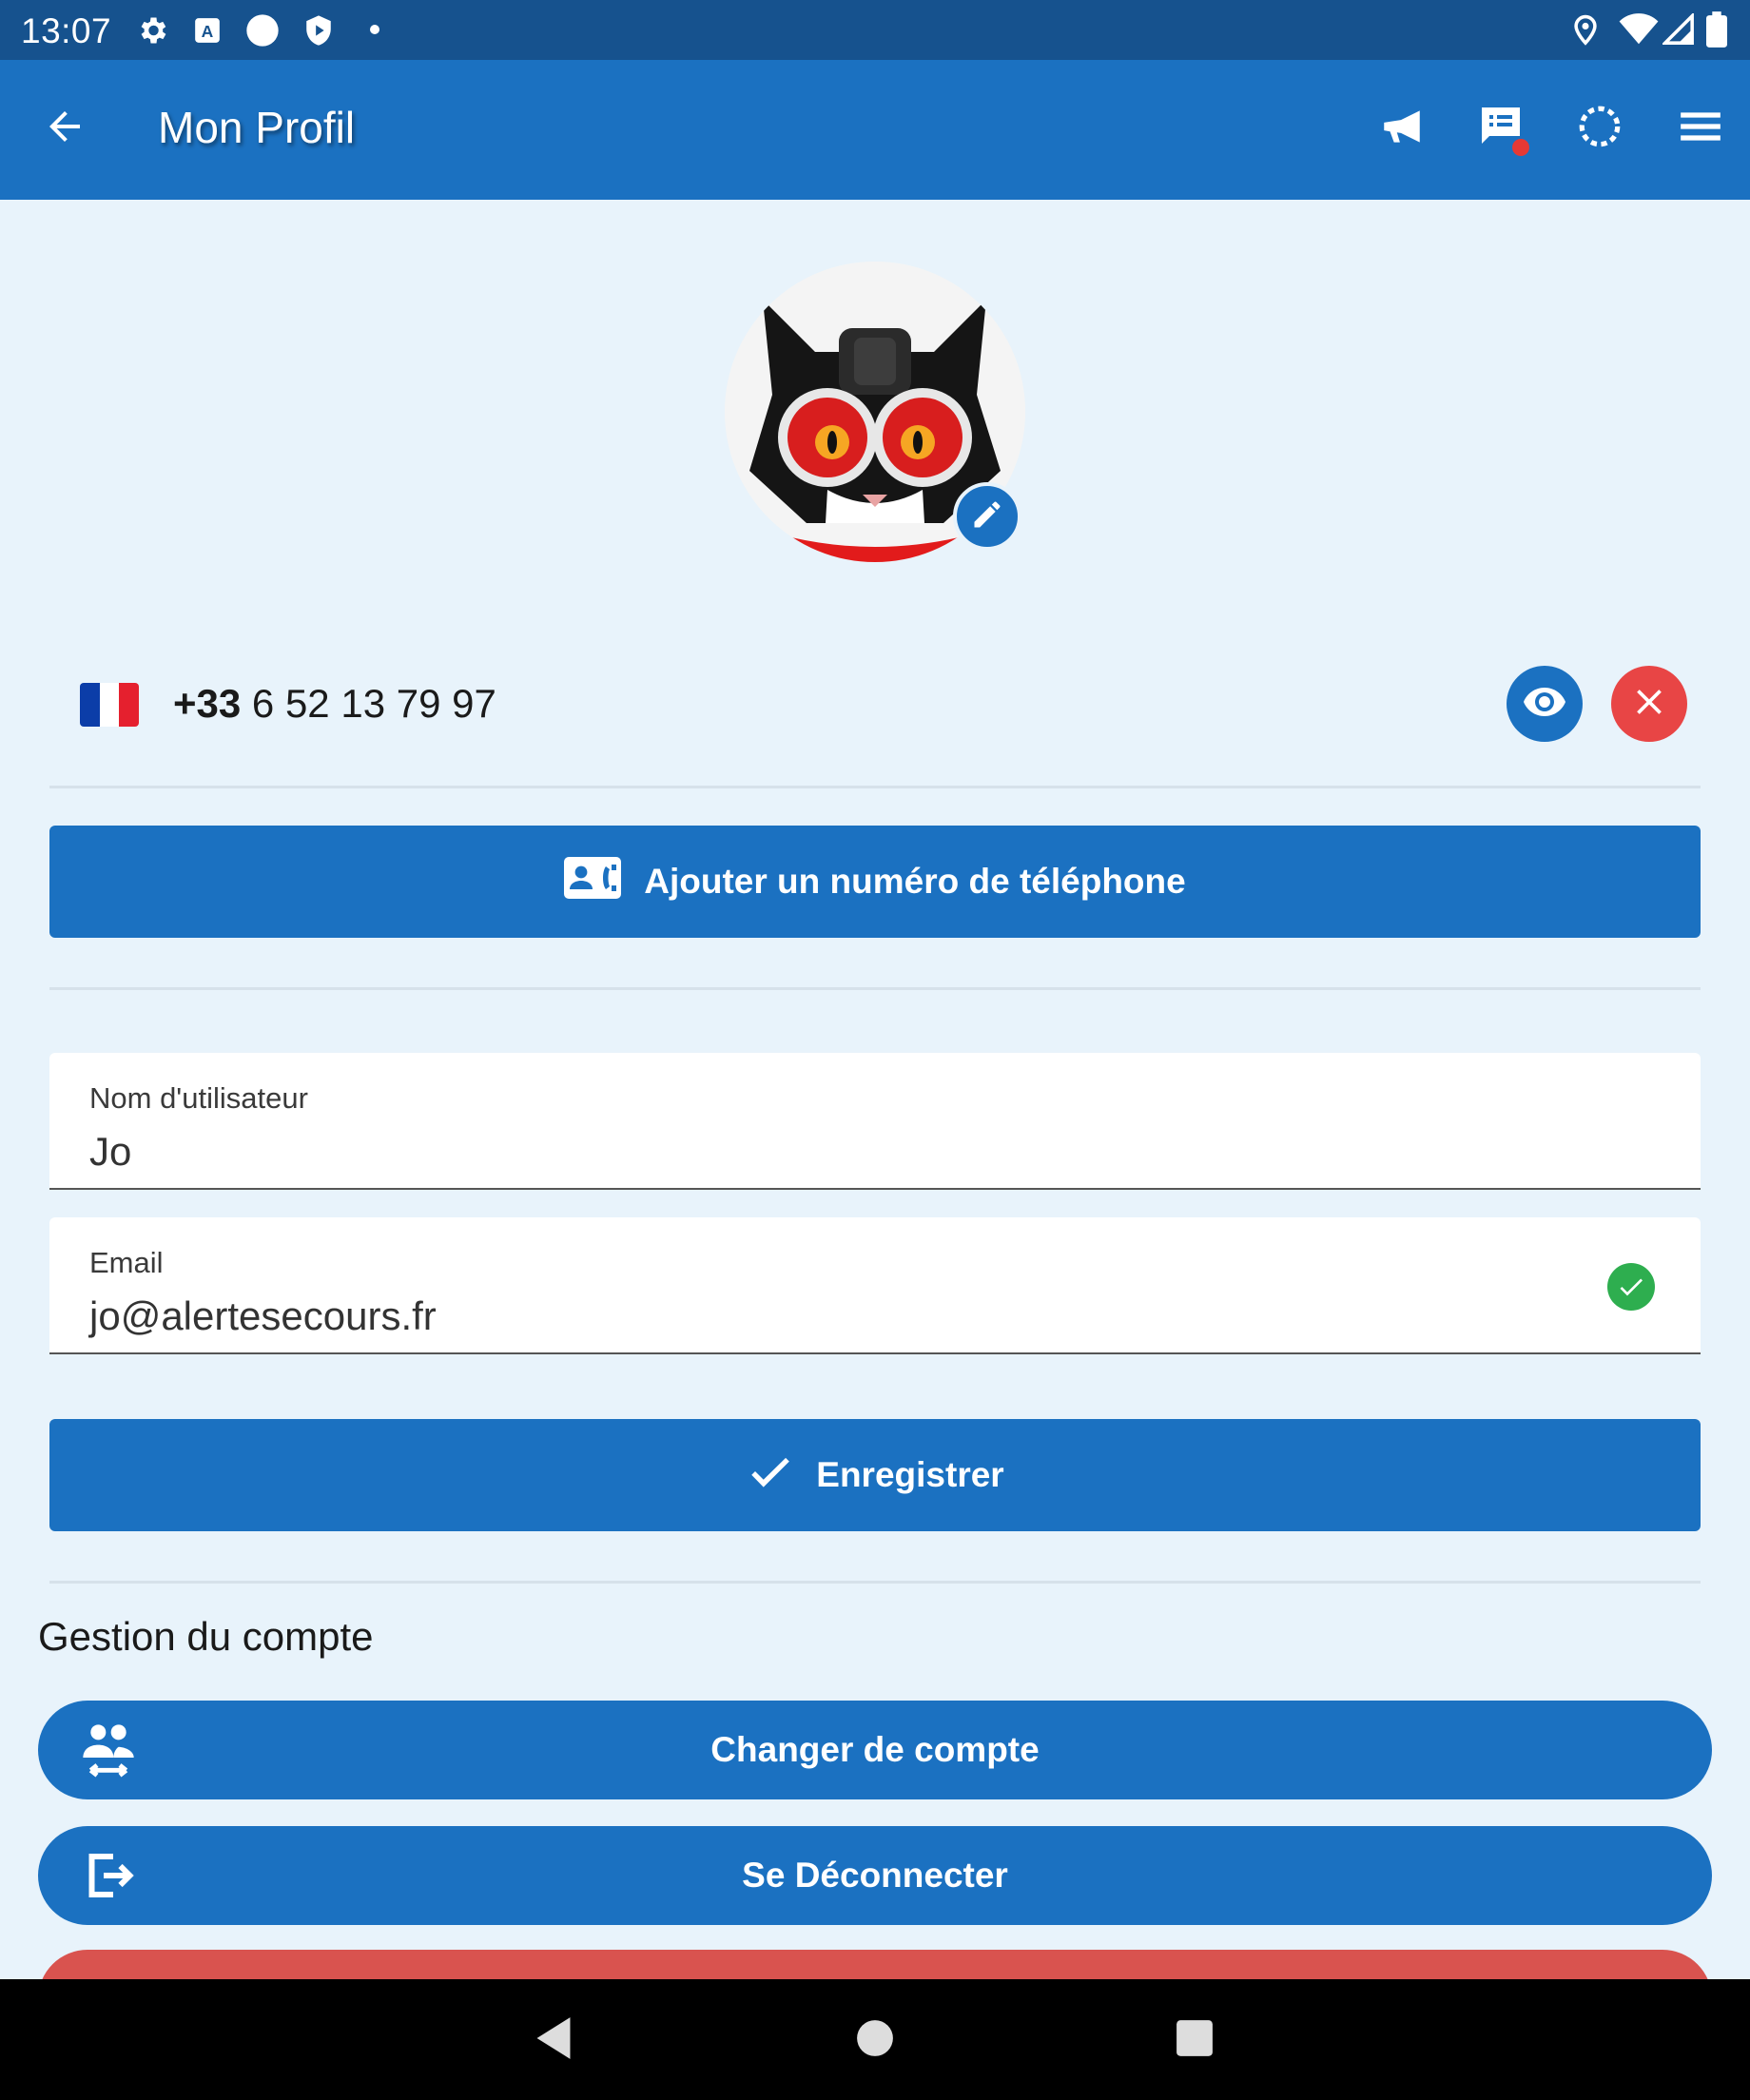  I want to click on circle-icon, so click(262, 32).